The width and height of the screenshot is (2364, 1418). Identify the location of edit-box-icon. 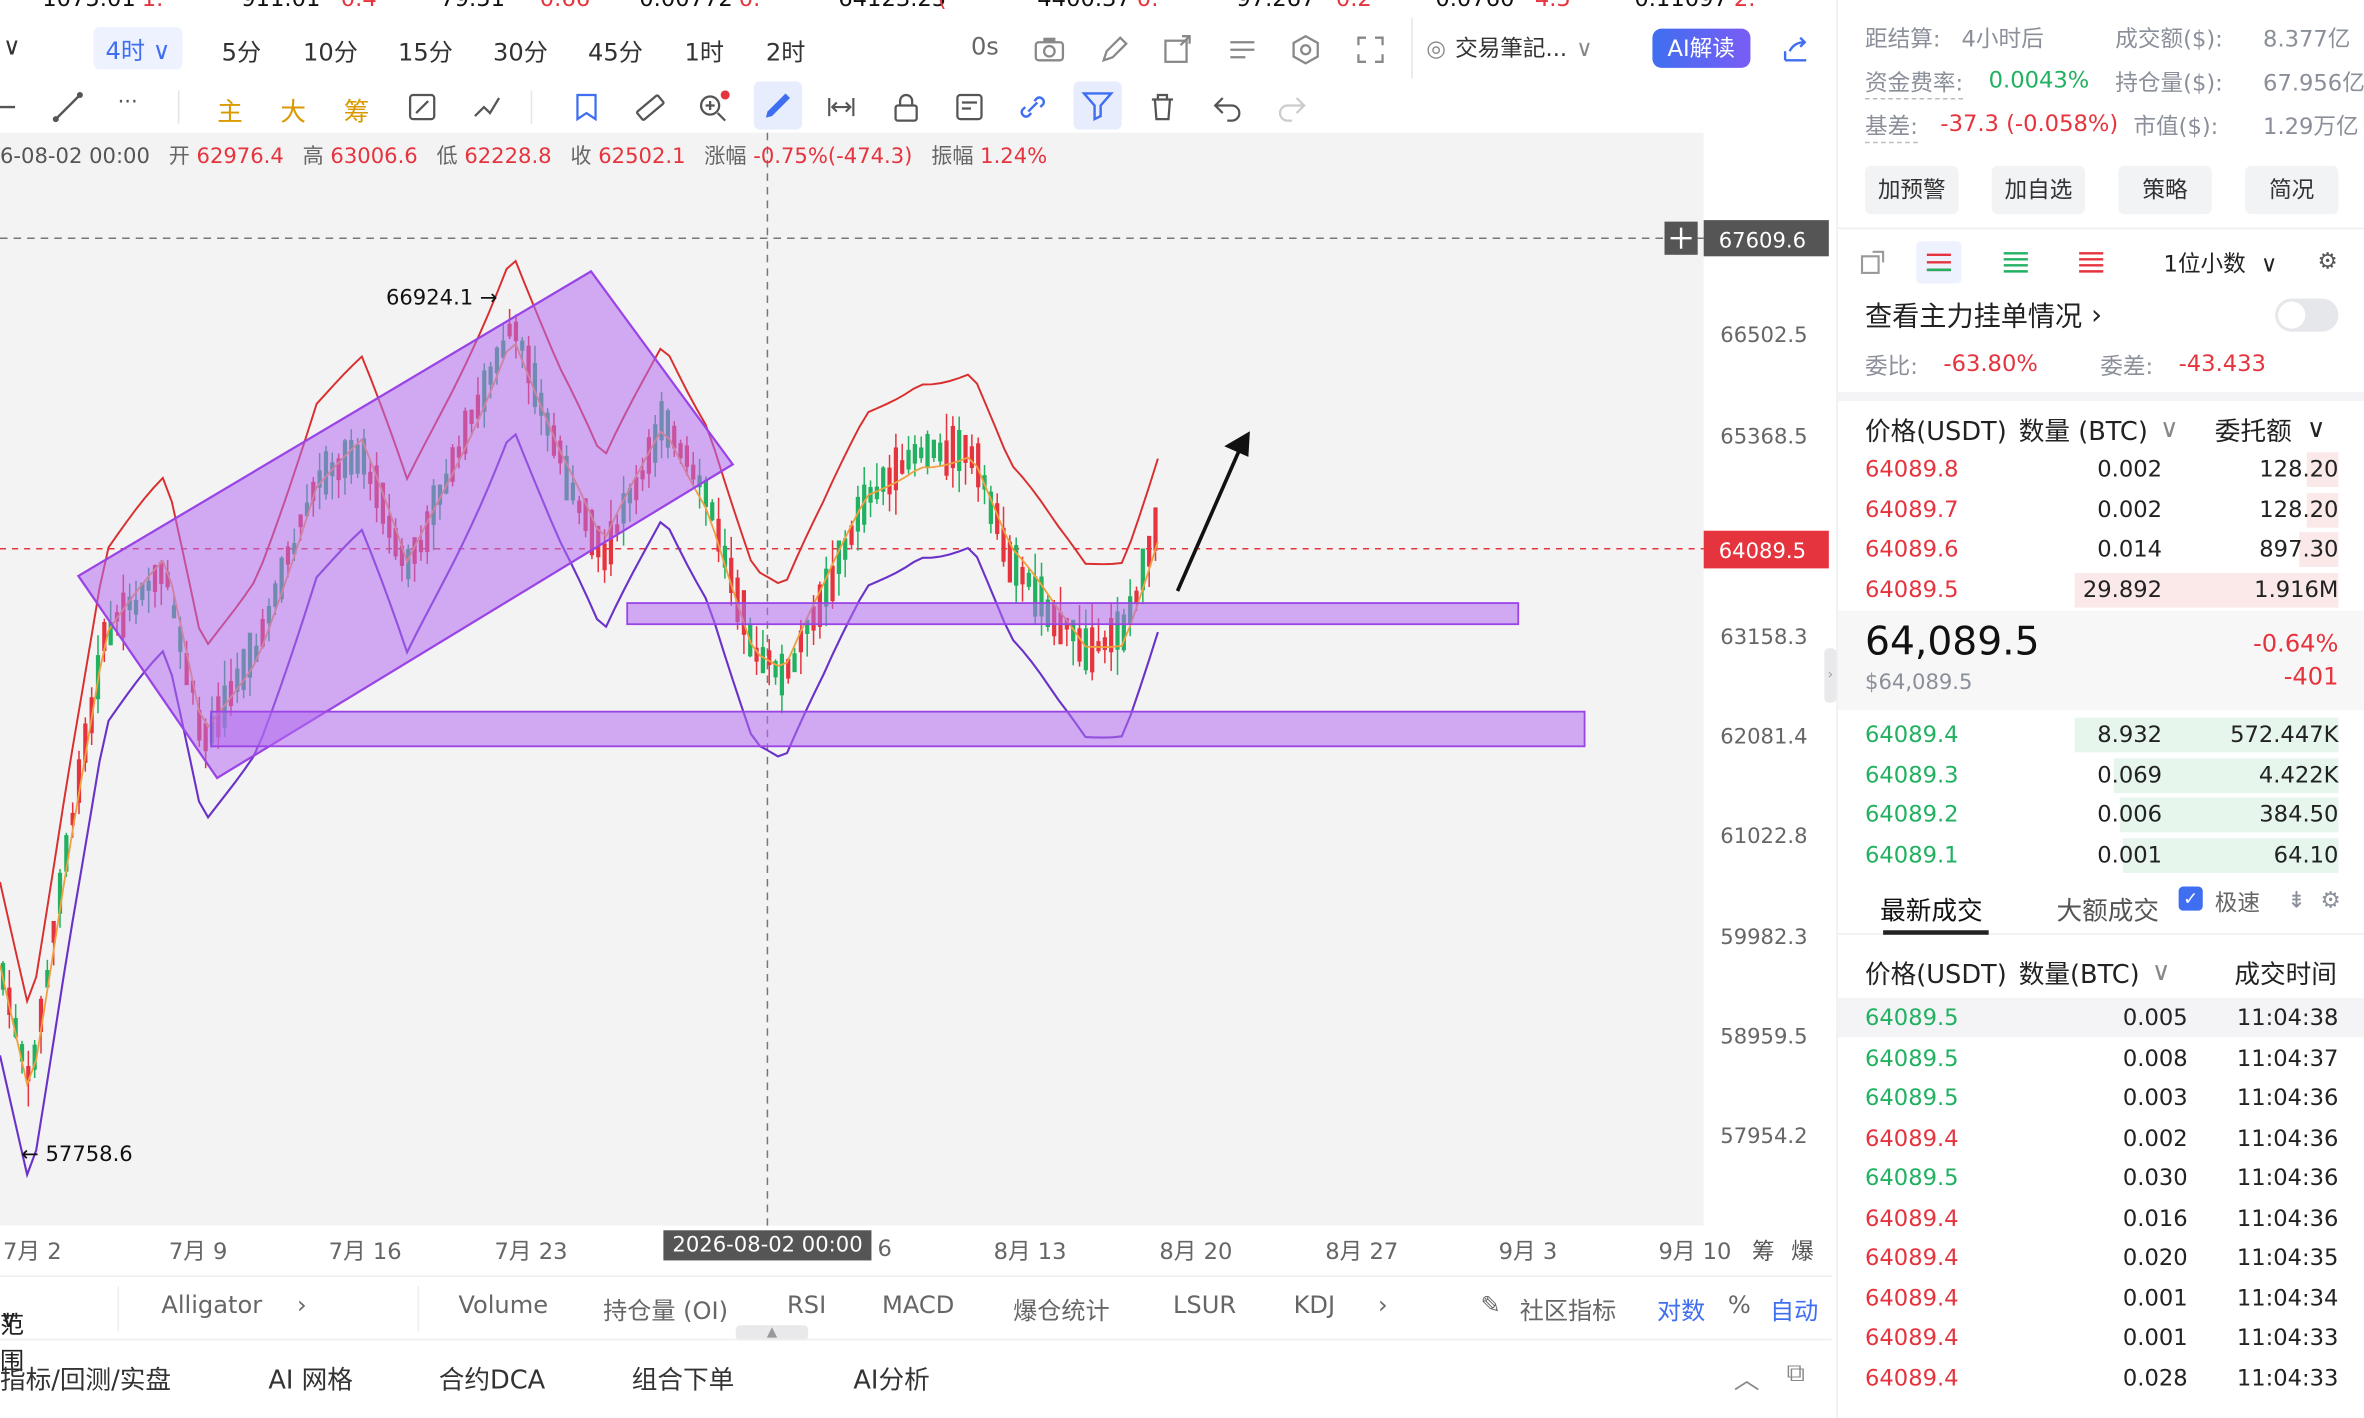
(422, 106).